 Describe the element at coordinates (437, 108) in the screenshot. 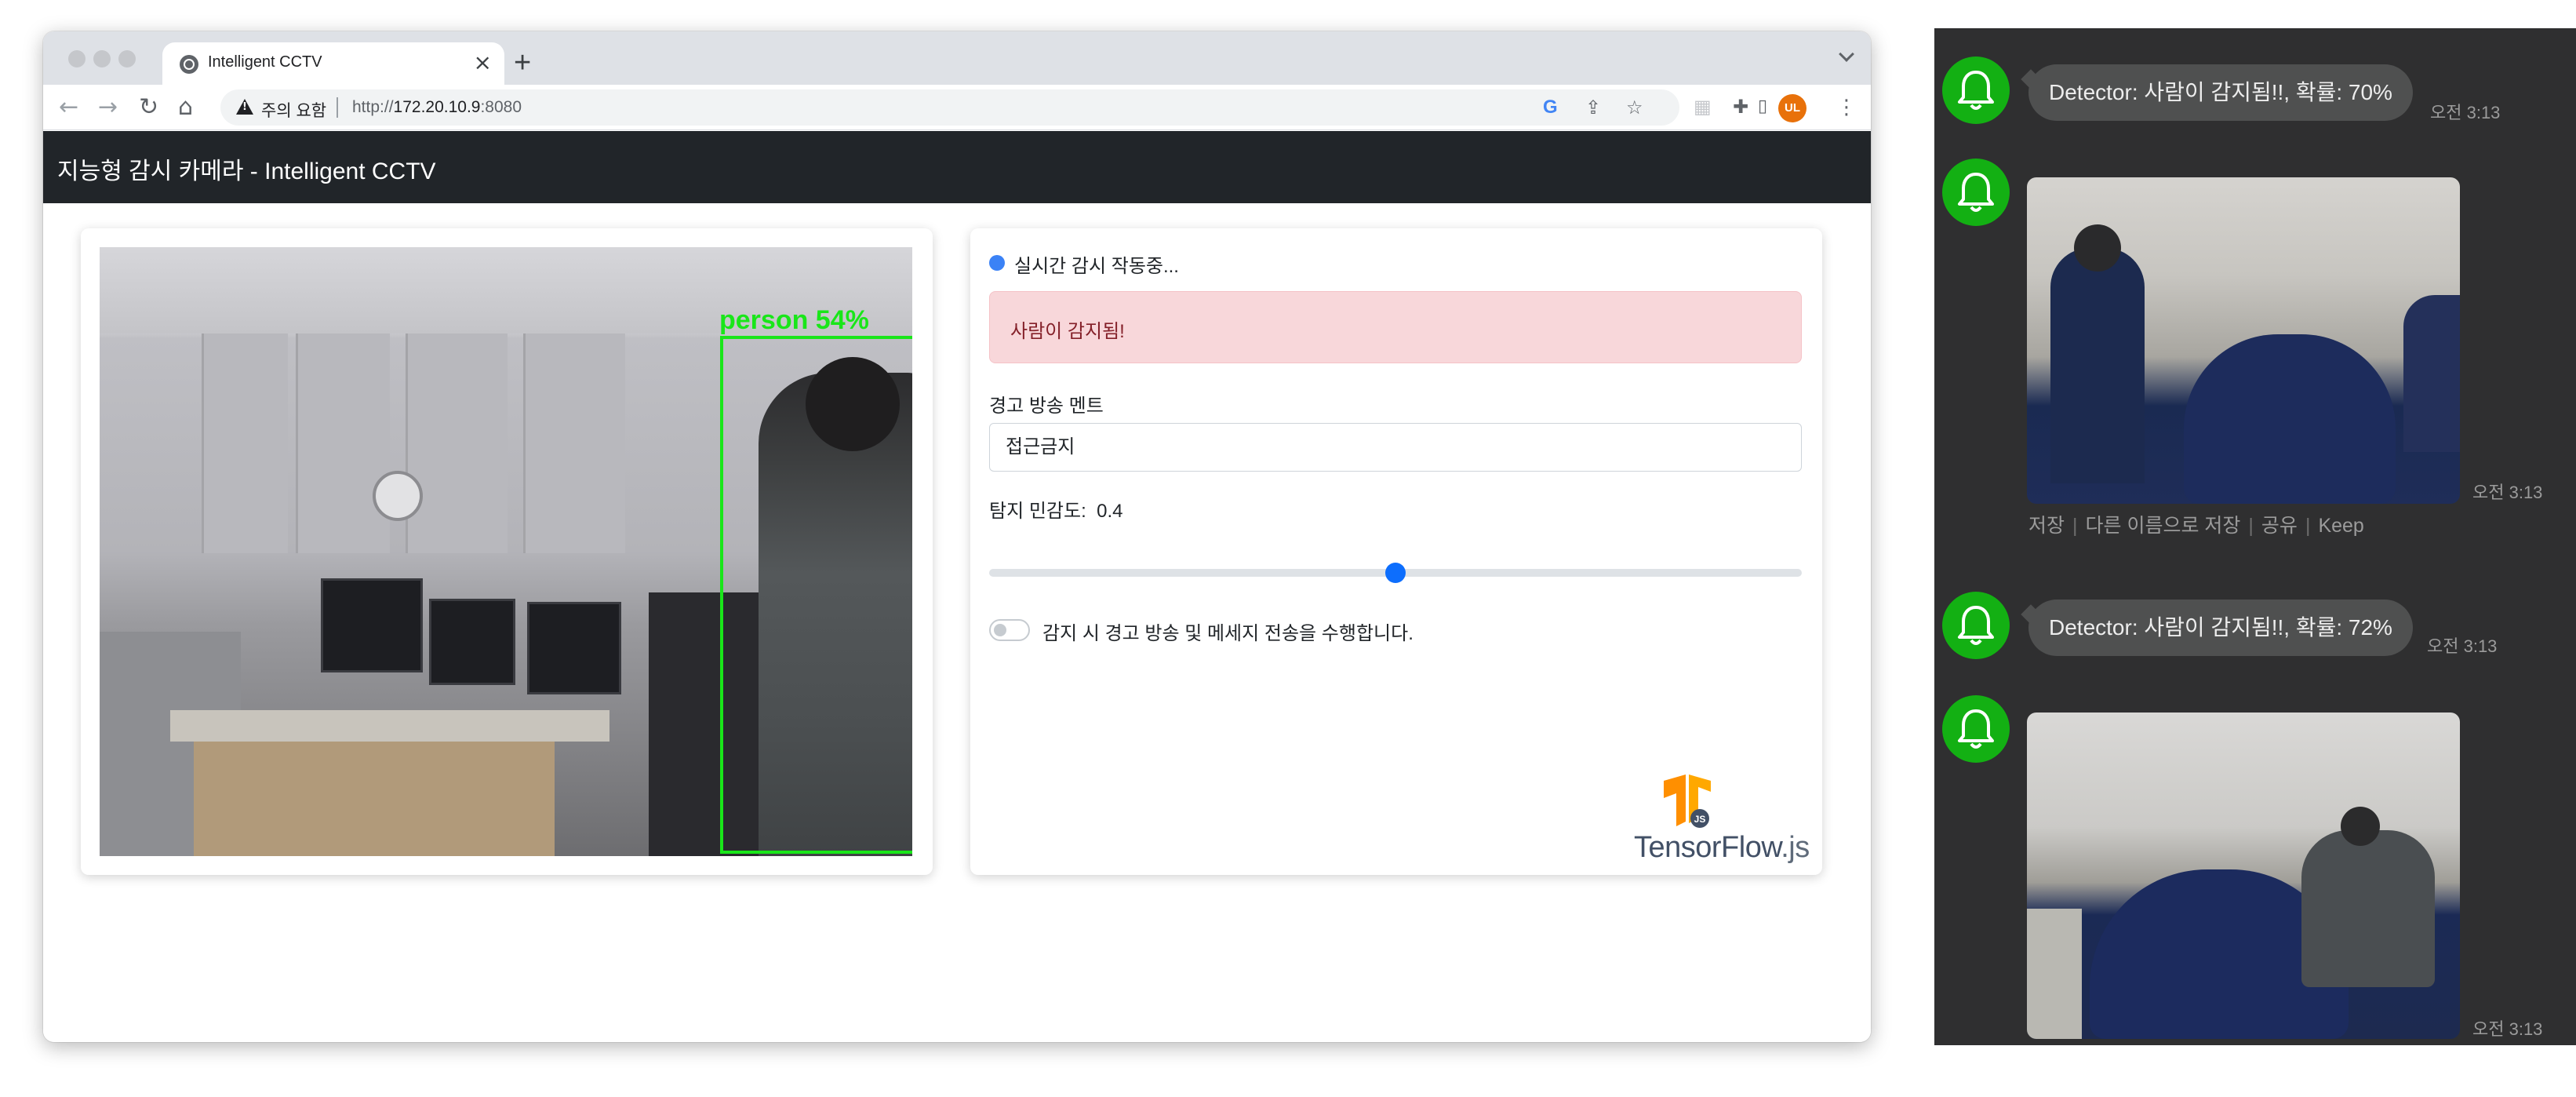

I see `url-text: http://172.20.10.9:8080` at that location.